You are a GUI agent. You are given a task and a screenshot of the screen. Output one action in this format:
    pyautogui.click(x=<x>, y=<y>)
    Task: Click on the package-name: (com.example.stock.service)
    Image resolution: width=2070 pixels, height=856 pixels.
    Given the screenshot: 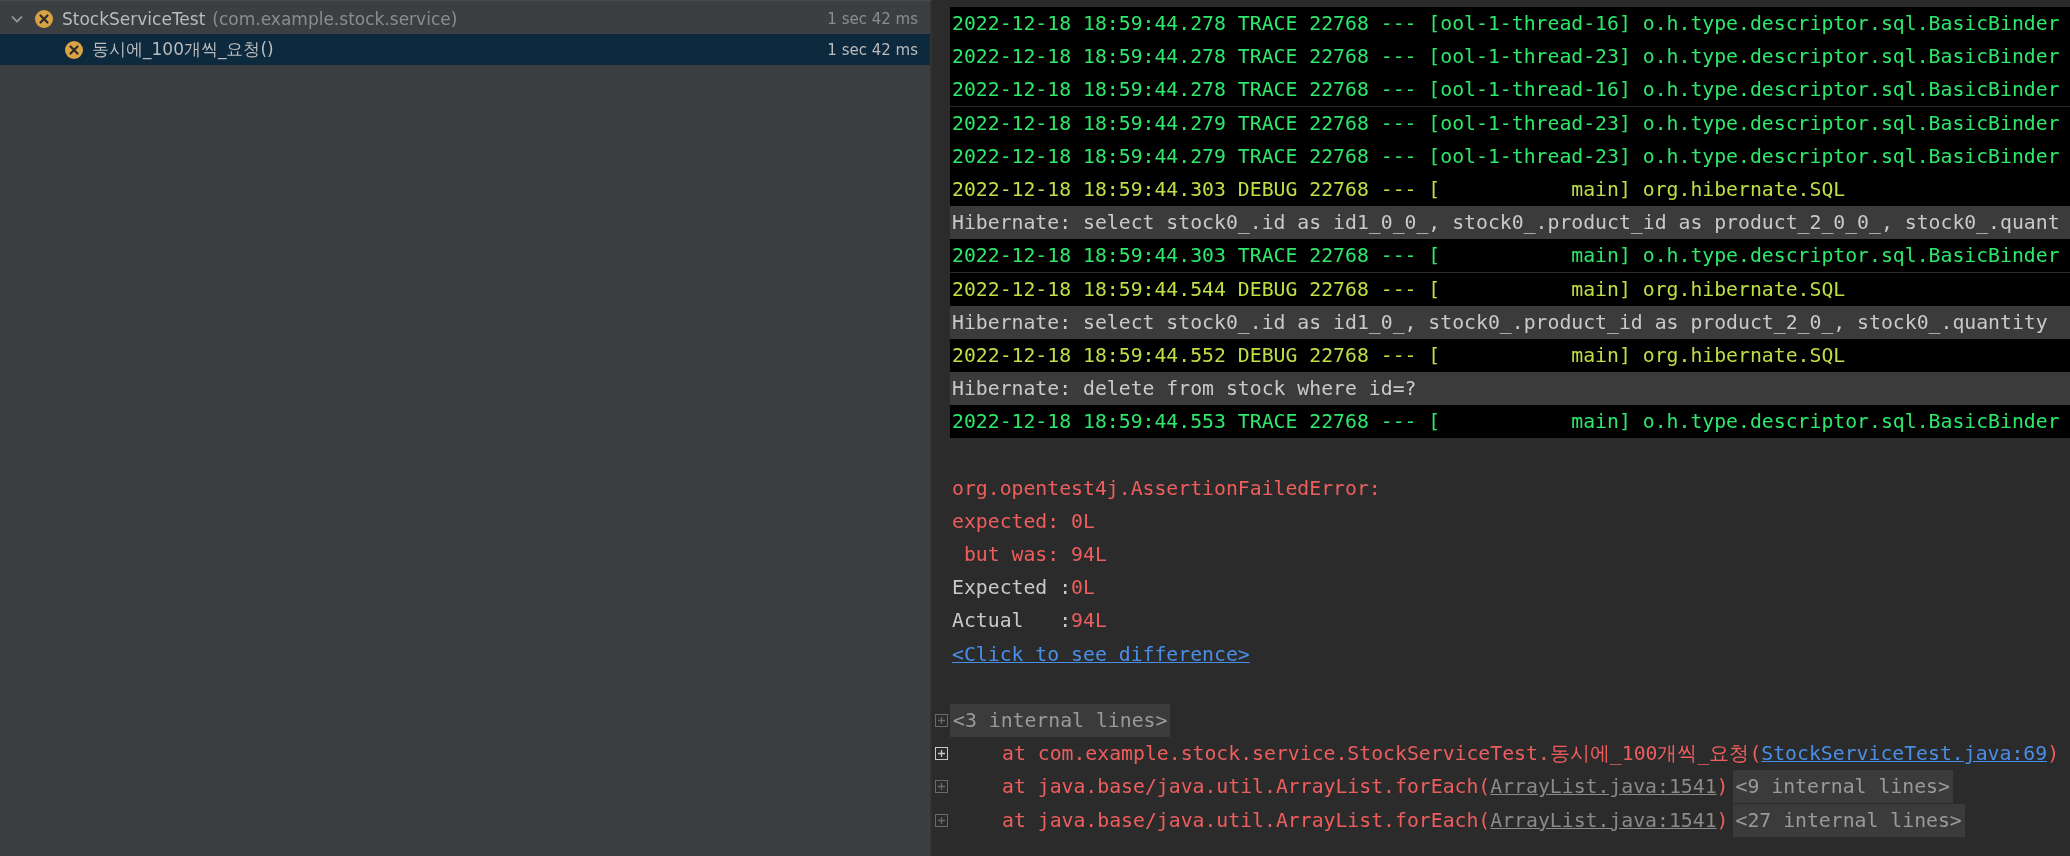 What is the action you would take?
    pyautogui.click(x=335, y=18)
    